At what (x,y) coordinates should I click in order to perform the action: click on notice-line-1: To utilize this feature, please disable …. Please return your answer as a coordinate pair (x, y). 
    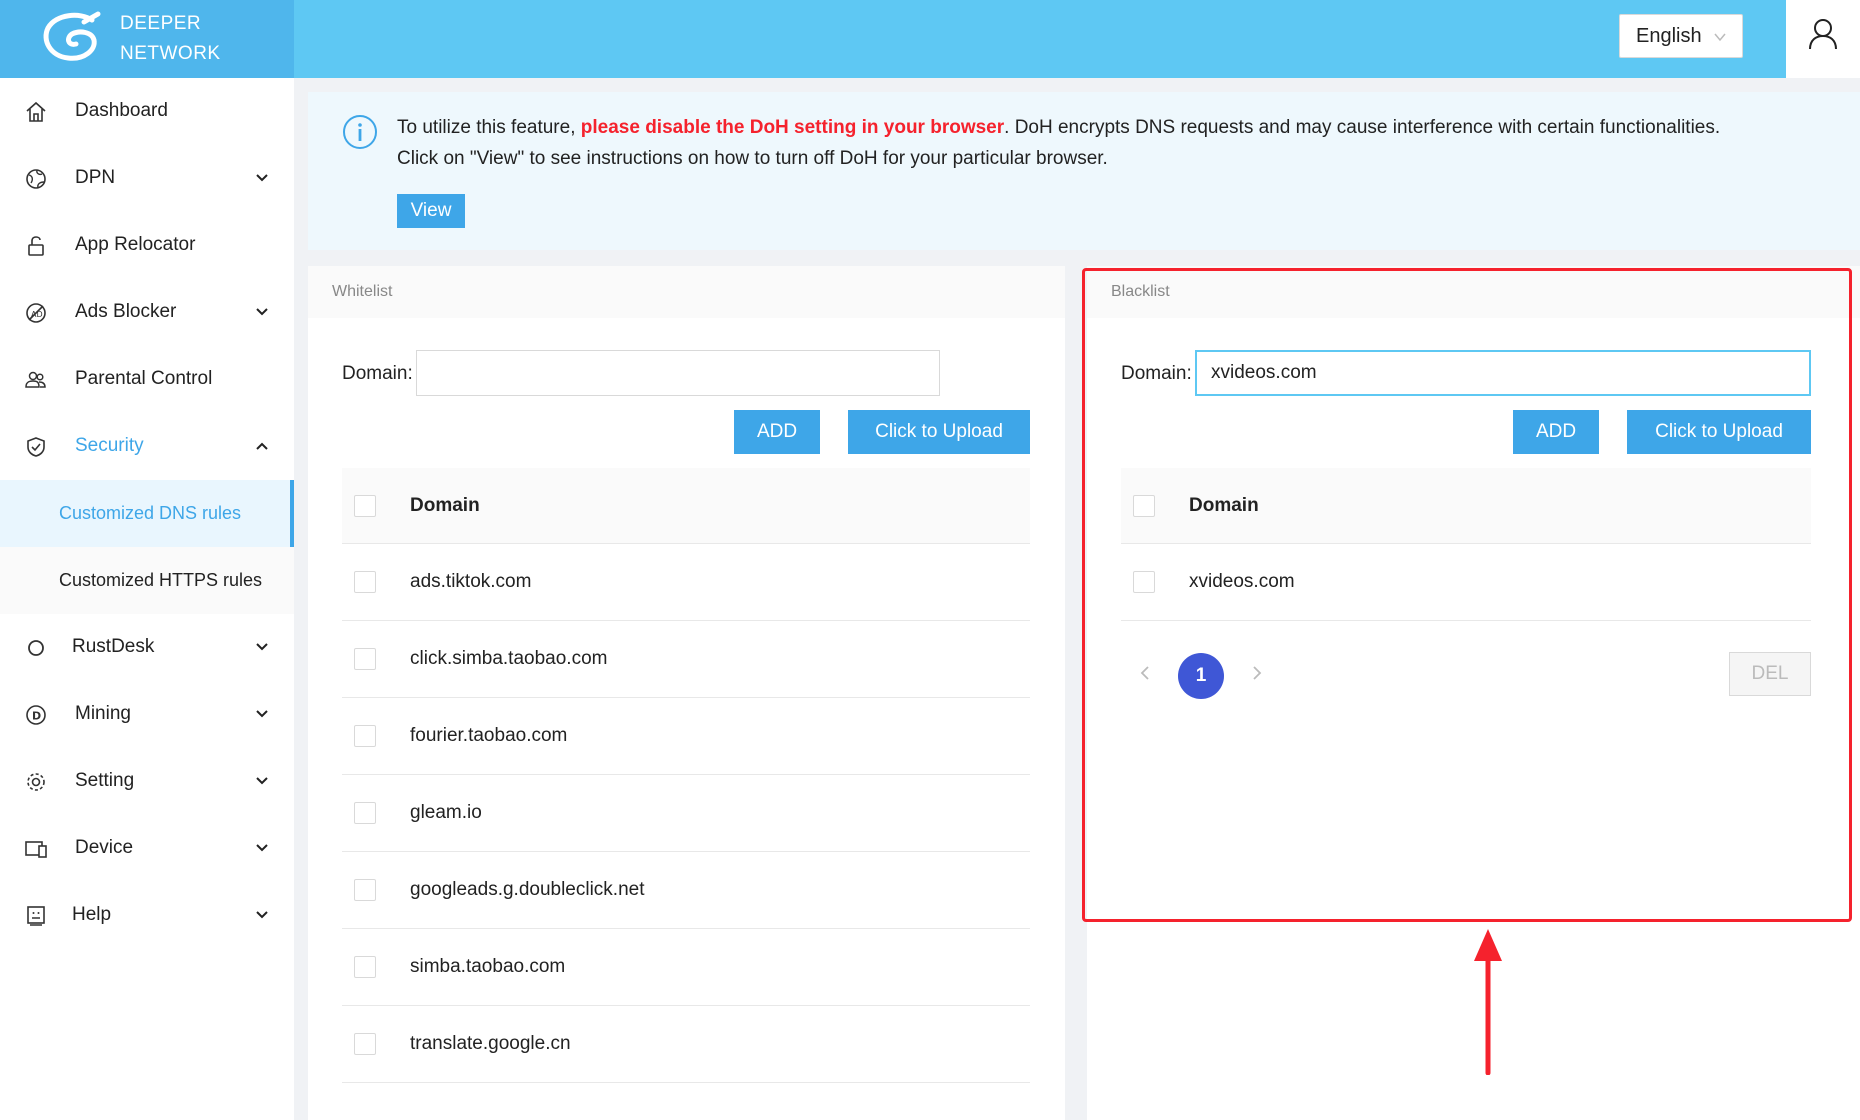
    Looking at the image, I should click on (1058, 128).